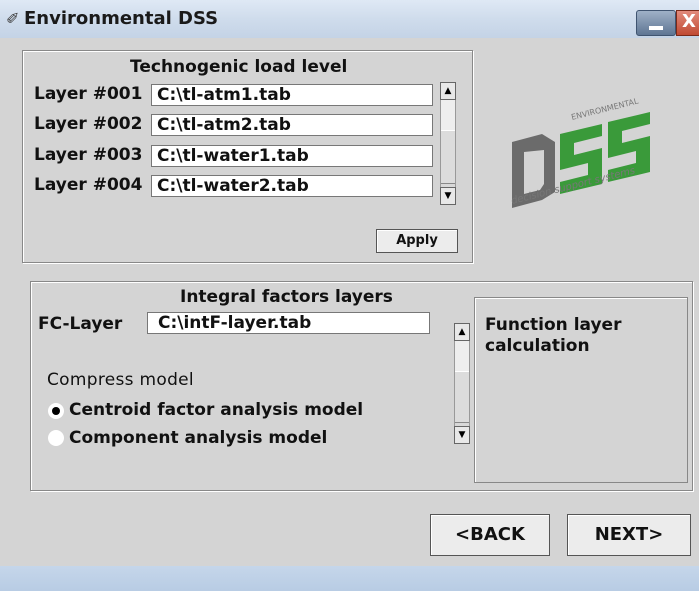 Image resolution: width=699 pixels, height=591 pixels. Describe the element at coordinates (629, 535) in the screenshot. I see `next-button: NEXT>` at that location.